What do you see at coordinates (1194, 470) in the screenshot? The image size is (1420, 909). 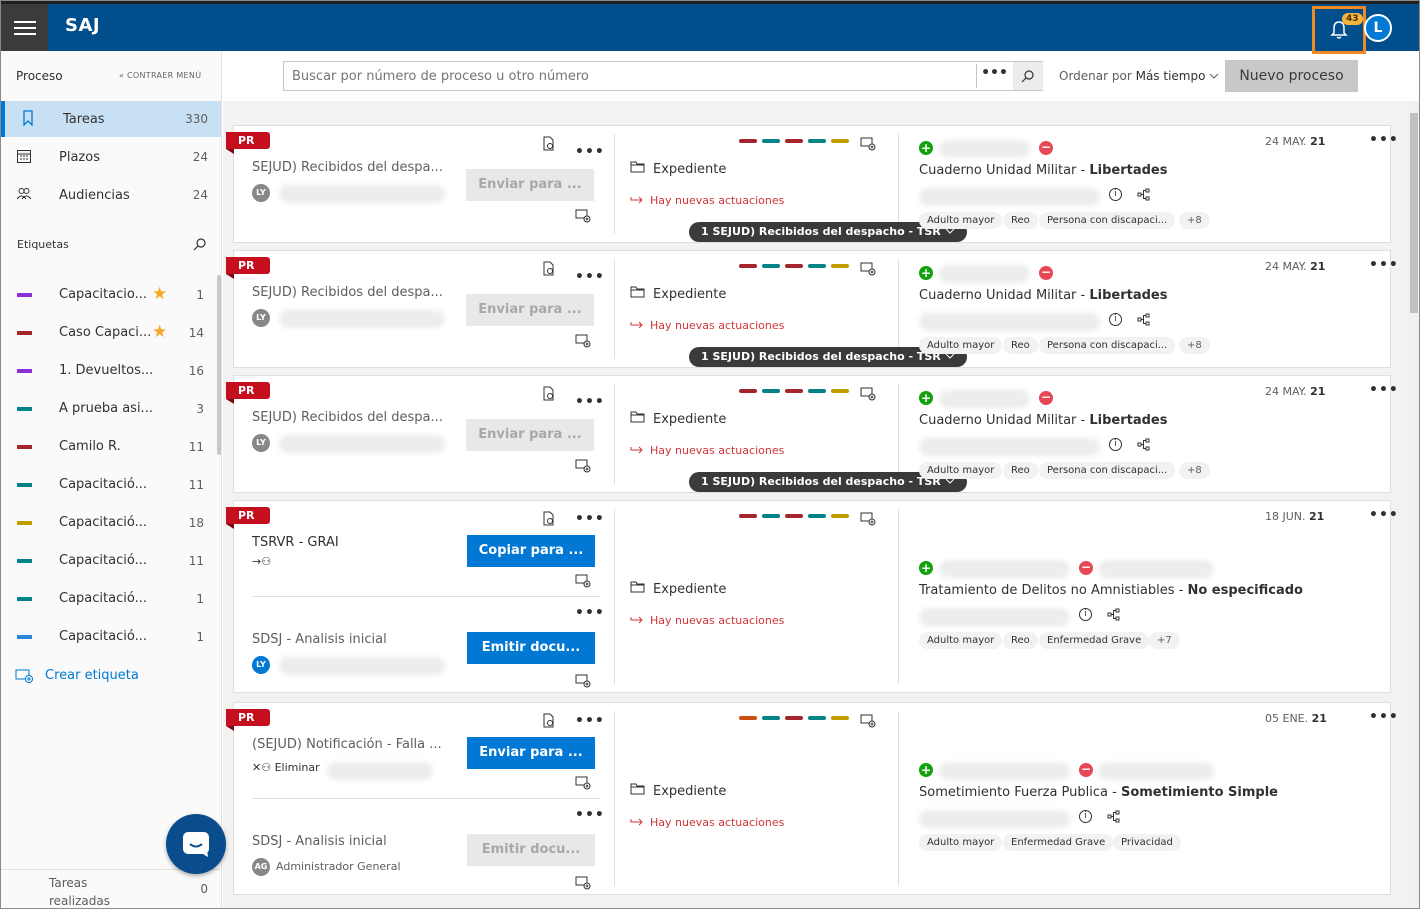 I see `more-tags-chip: +8` at bounding box center [1194, 470].